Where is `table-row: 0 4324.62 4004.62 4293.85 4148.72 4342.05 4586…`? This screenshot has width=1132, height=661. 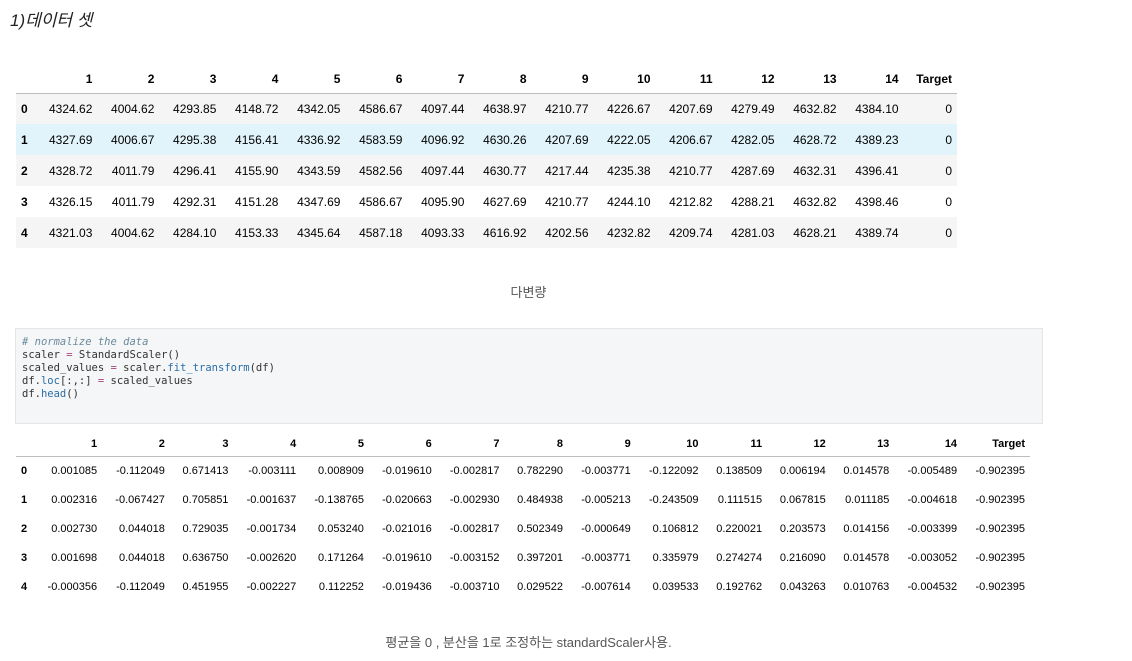 table-row: 0 4324.62 4004.62 4293.85 4148.72 4342.05 4586… is located at coordinates (486, 108).